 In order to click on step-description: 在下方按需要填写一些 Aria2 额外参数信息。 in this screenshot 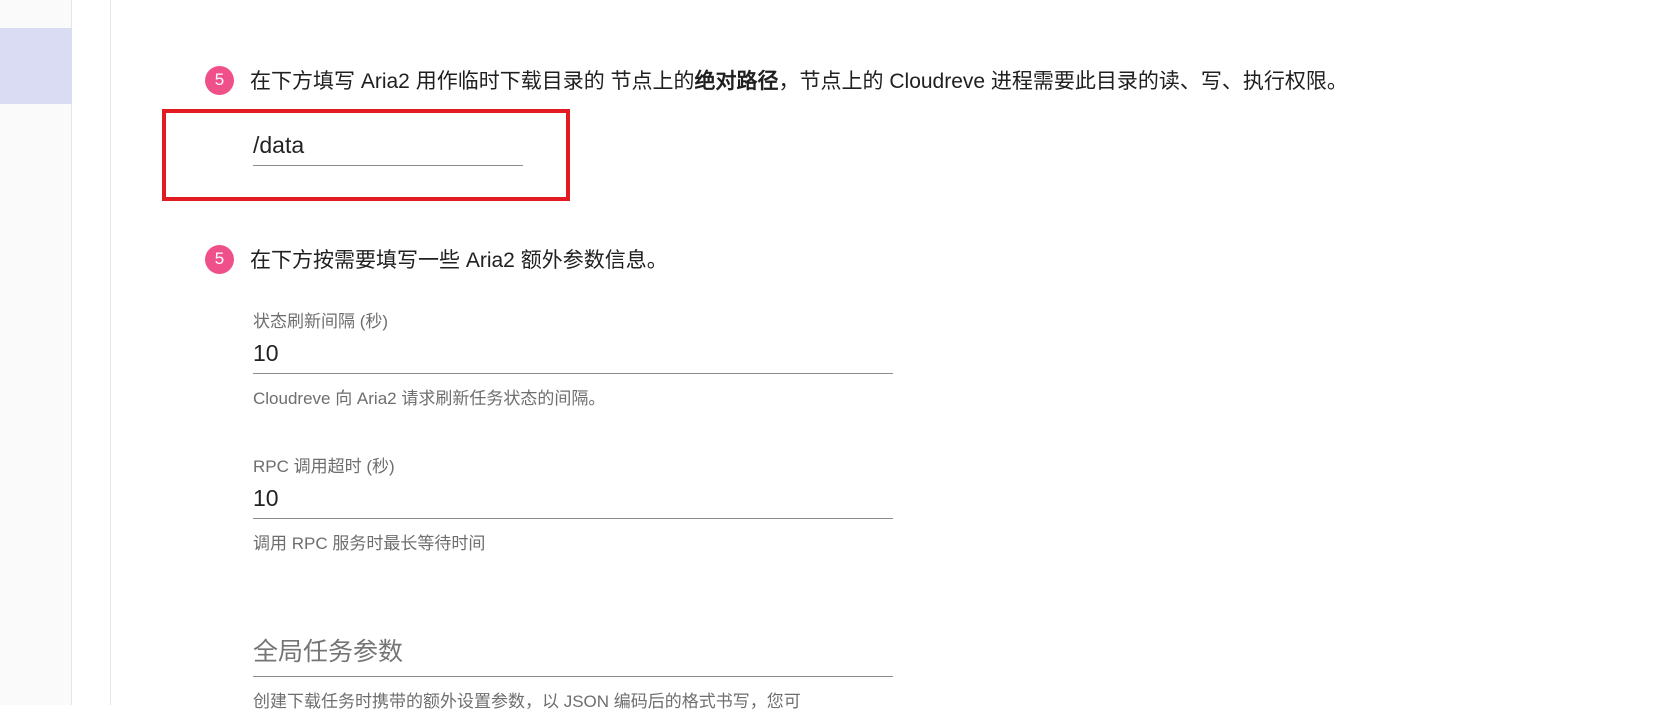, I will do `click(459, 260)`.